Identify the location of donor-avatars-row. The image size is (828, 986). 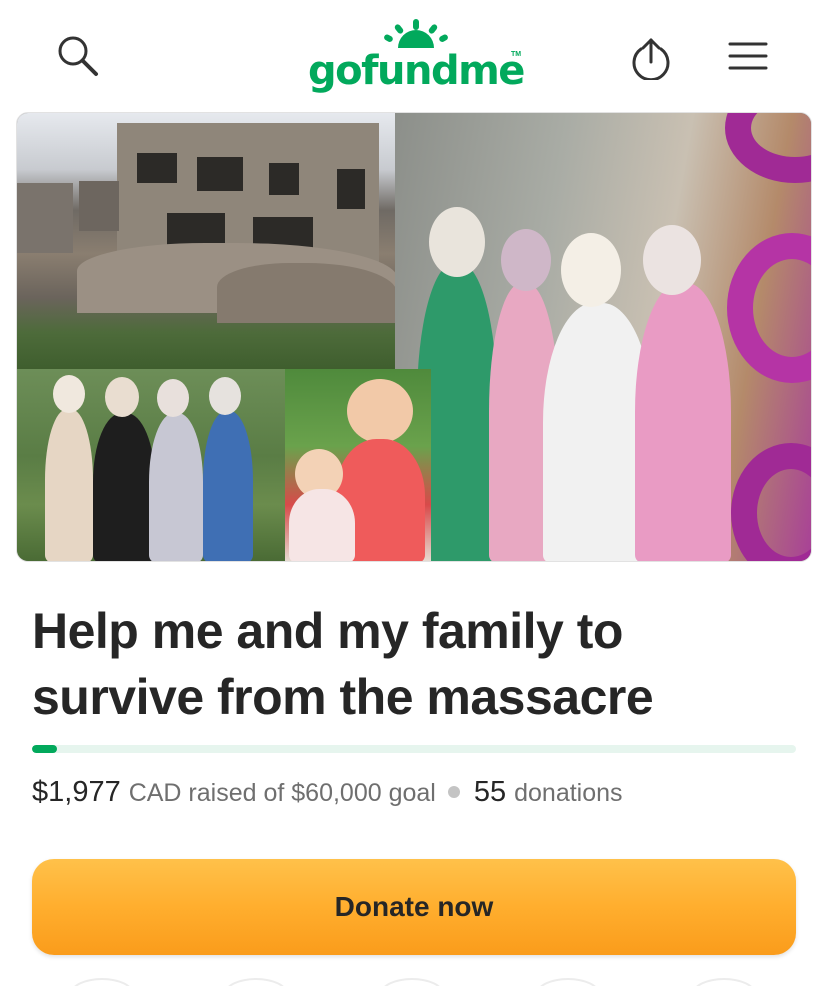
(414, 982).